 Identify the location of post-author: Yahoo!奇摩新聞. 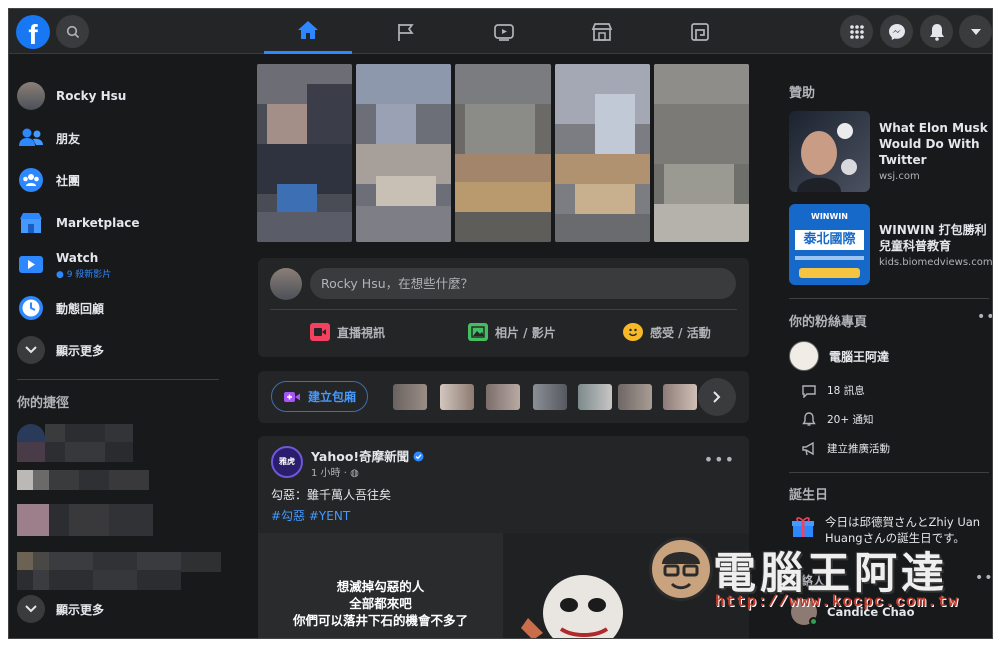
(367, 455).